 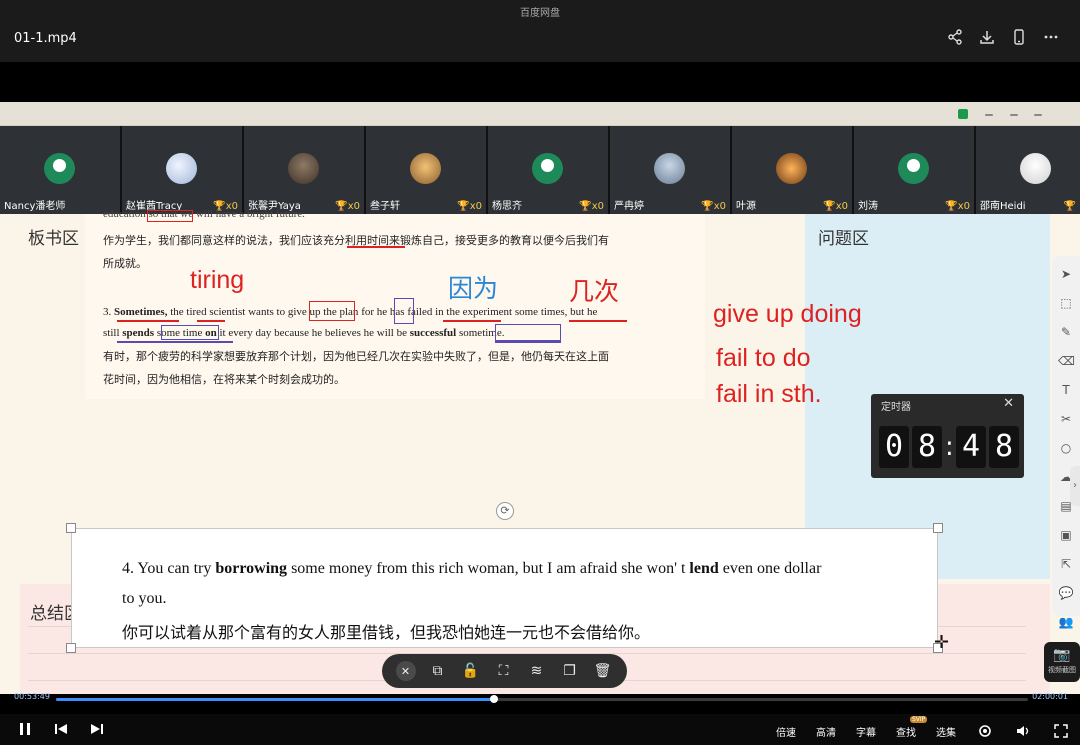 What do you see at coordinates (507, 206) in the screenshot?
I see `participant-name: 杨思齐` at bounding box center [507, 206].